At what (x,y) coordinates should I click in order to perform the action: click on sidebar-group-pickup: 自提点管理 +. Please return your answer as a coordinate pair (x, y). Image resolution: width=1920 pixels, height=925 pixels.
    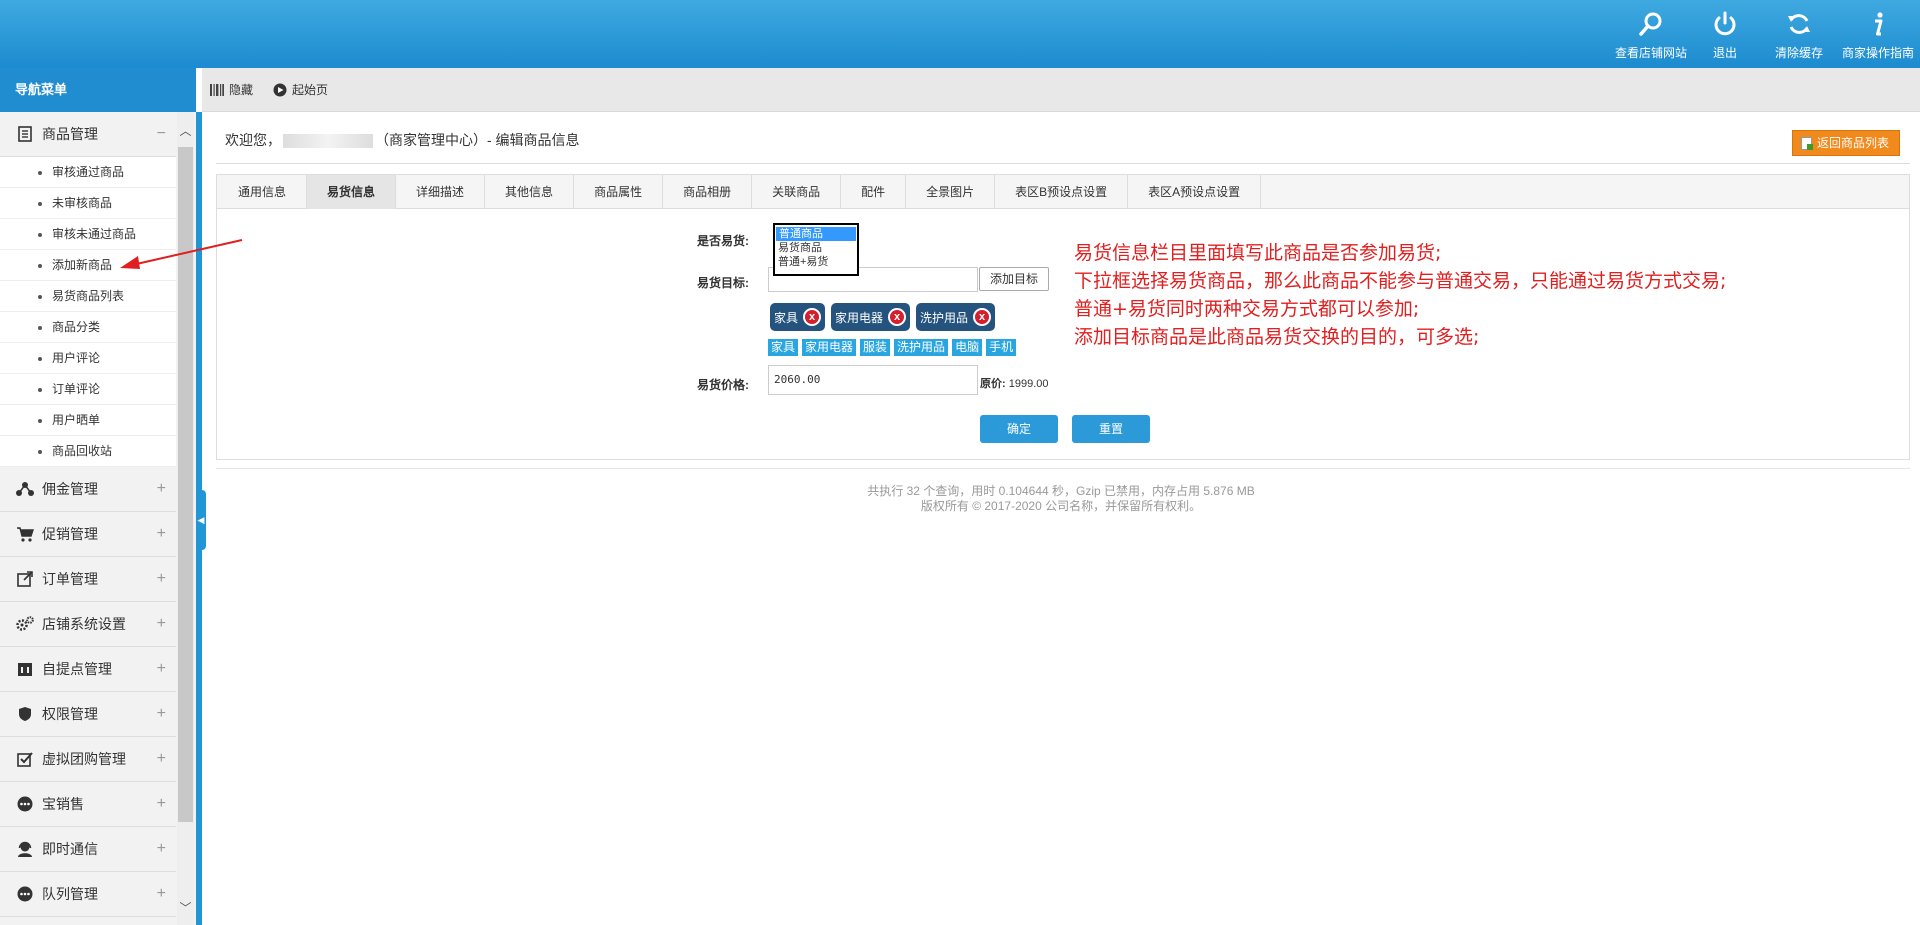
    Looking at the image, I should click on (88, 669).